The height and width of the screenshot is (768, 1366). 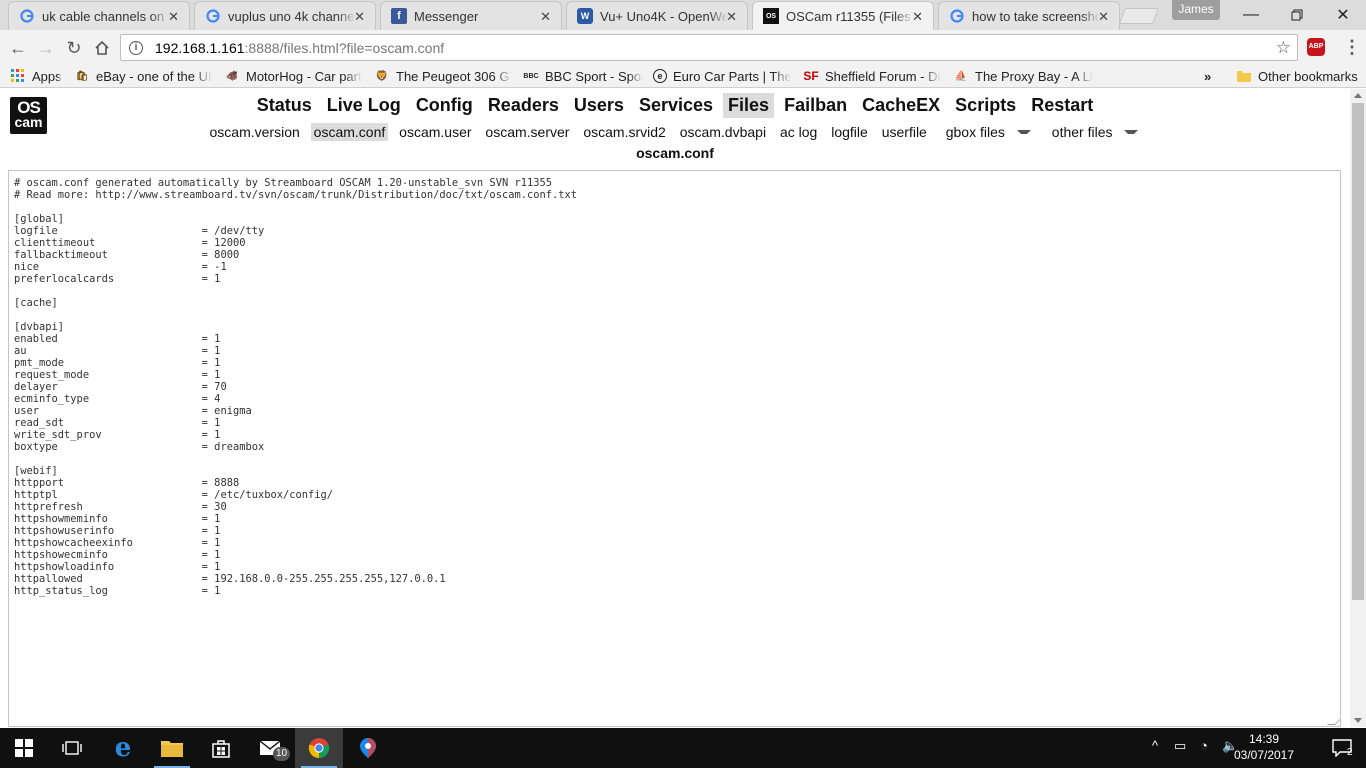 What do you see at coordinates (1343, 15) in the screenshot?
I see `close-window-icon: ✕` at bounding box center [1343, 15].